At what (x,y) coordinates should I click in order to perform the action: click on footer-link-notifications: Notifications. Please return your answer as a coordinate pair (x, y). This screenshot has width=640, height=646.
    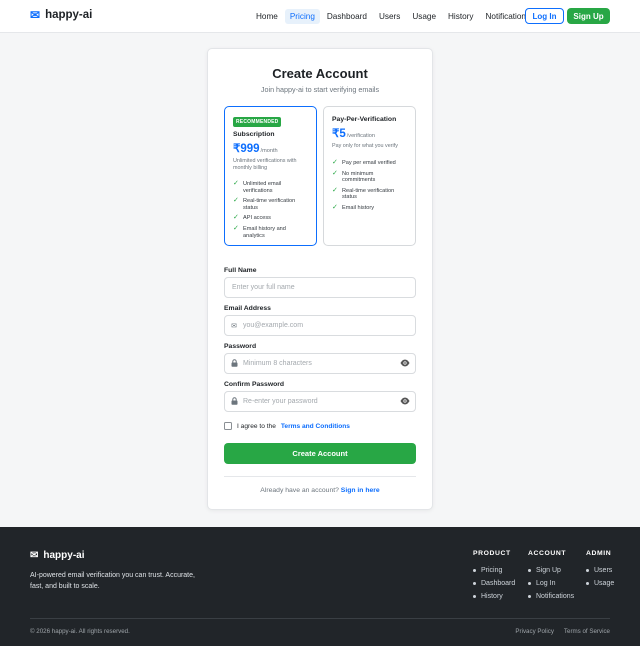
    Looking at the image, I should click on (551, 596).